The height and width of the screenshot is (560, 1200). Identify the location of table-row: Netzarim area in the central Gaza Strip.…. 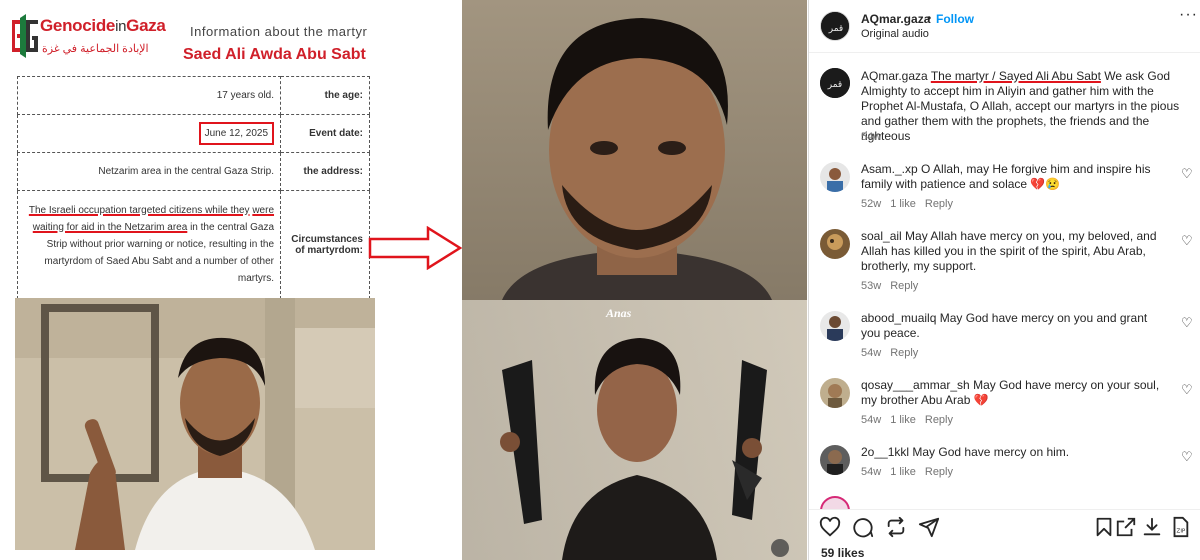
(193, 171).